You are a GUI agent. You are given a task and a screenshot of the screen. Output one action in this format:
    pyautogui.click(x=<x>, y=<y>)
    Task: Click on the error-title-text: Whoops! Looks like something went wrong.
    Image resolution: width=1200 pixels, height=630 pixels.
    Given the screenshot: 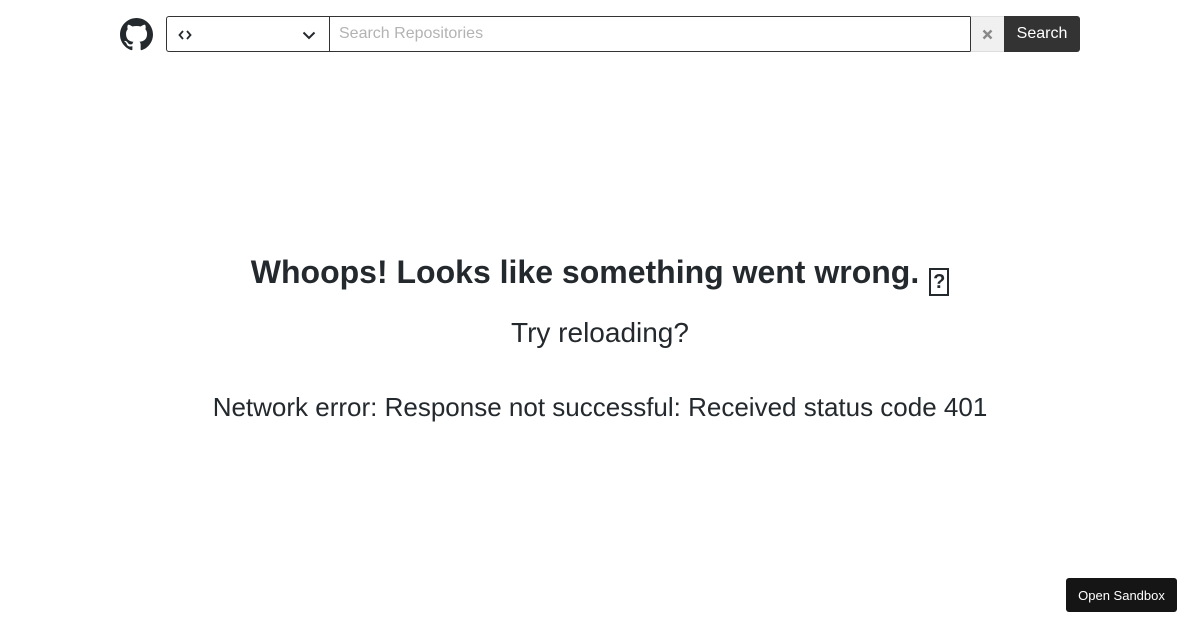 What is the action you would take?
    pyautogui.click(x=585, y=272)
    